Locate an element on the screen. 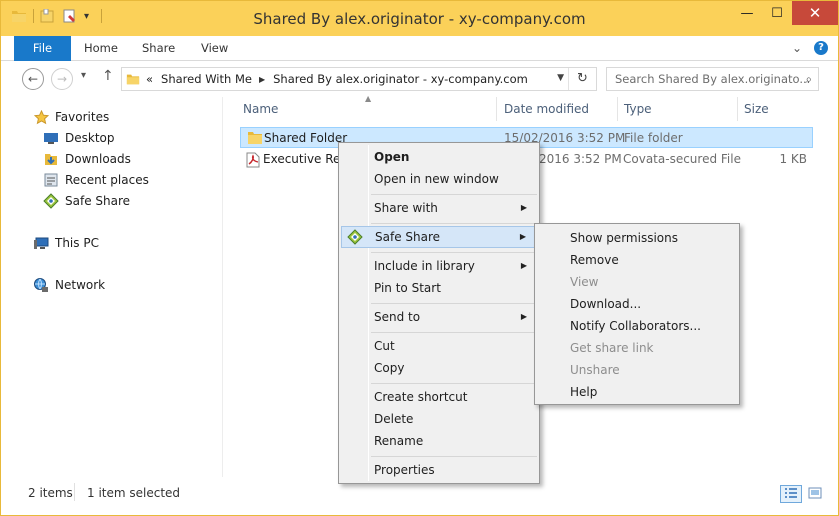 This screenshot has height=516, width=839. network-icon is located at coordinates (41, 285).